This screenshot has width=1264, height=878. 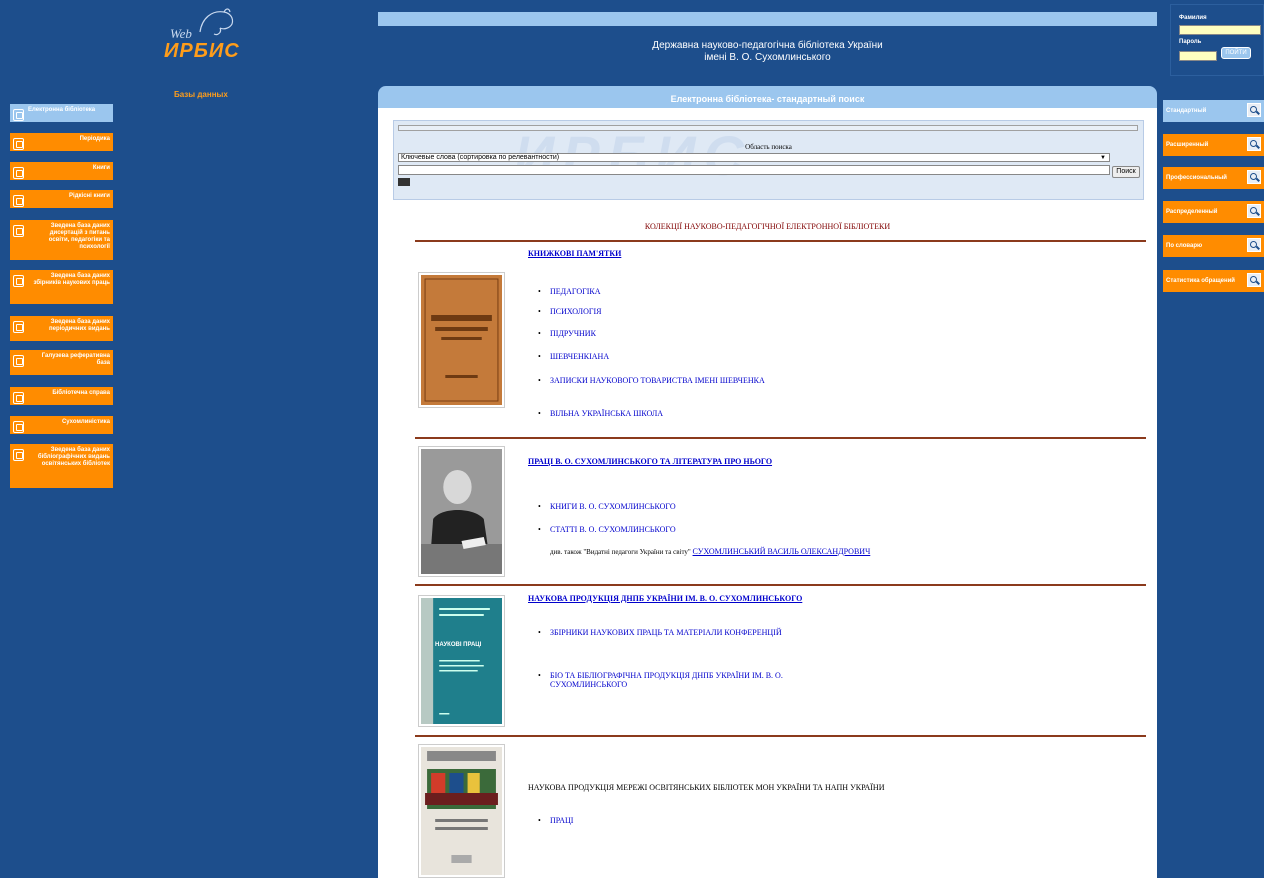 What do you see at coordinates (782, 551) in the screenshot?
I see `see-also-link: СУХОМЛИНСЬКИЙ ВАСИЛЬ ОЛЕКСАНДРОВИЧ` at bounding box center [782, 551].